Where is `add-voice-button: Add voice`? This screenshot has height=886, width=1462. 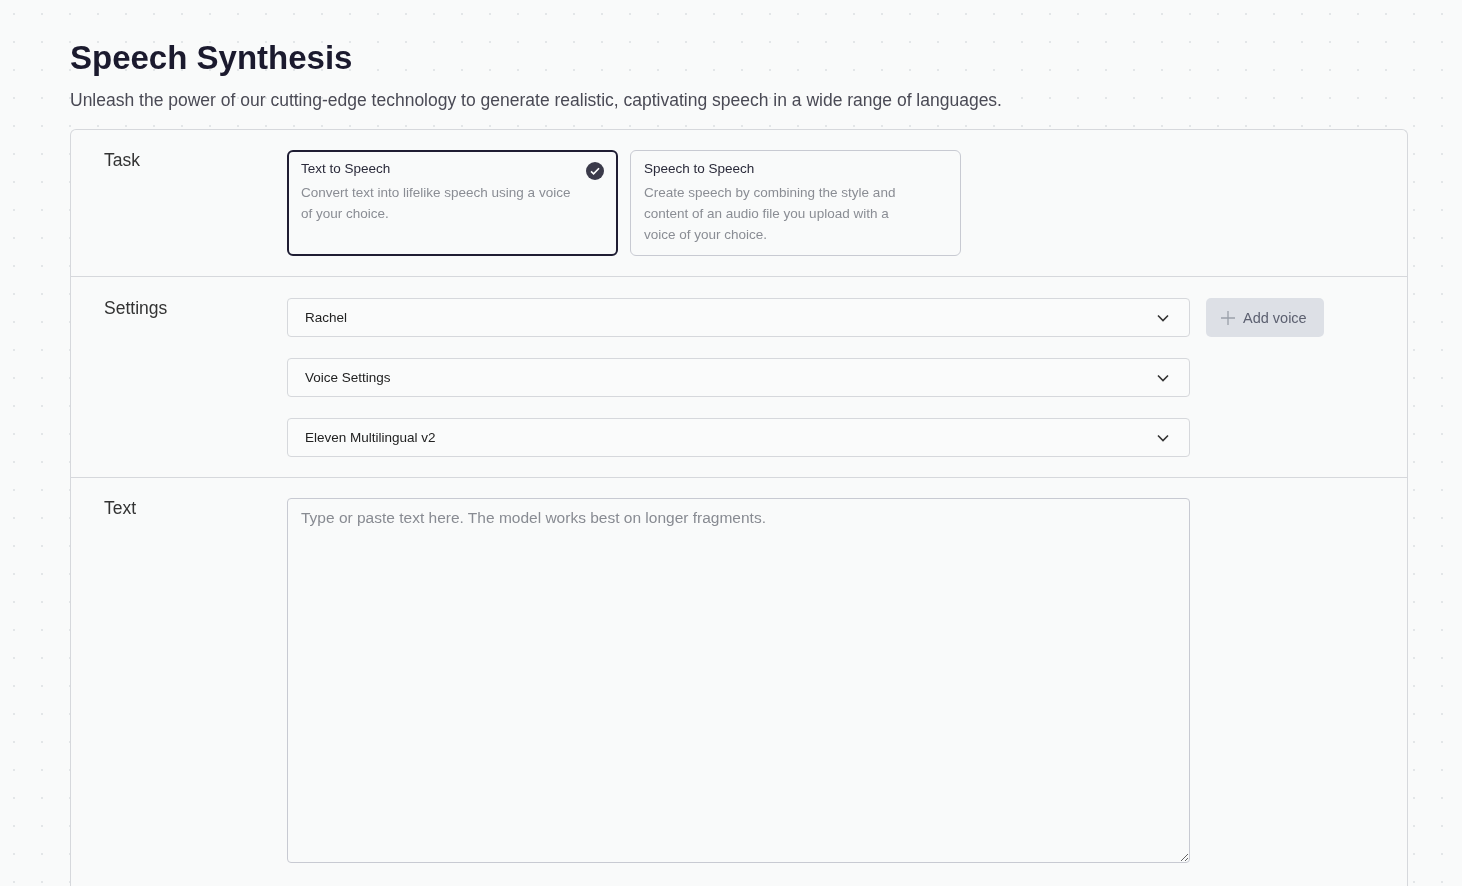 add-voice-button: Add voice is located at coordinates (1265, 317).